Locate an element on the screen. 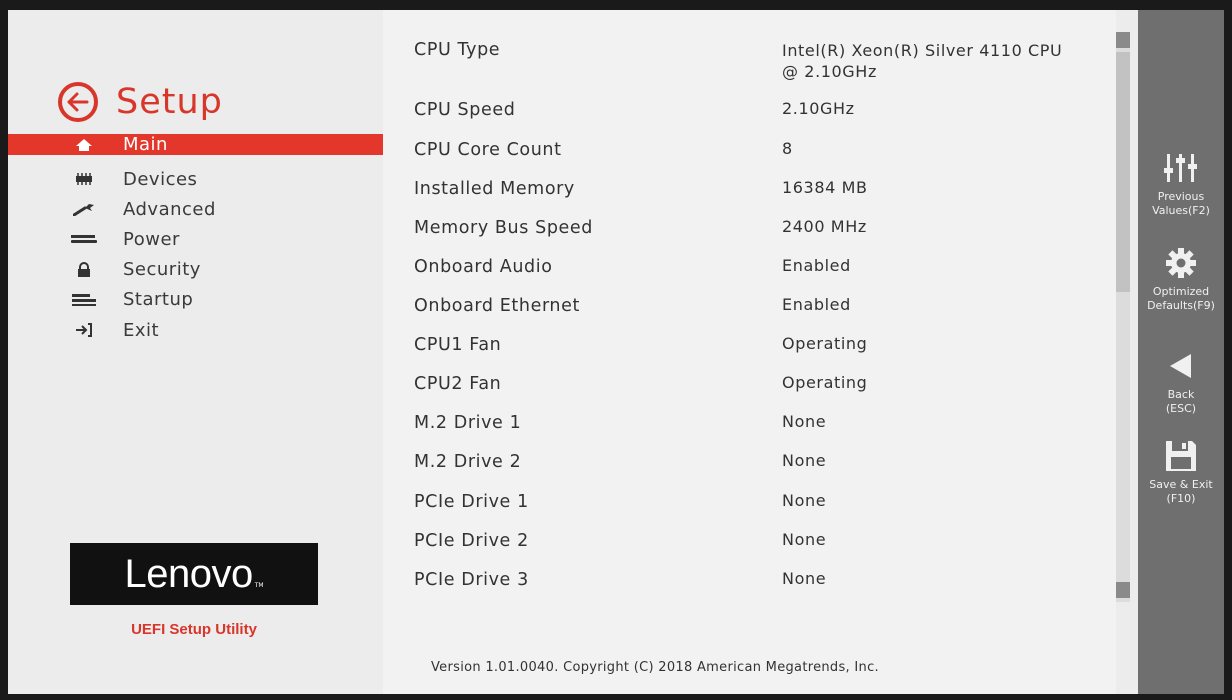 Image resolution: width=1232 pixels, height=700 pixels. nav-item-power: Power is located at coordinates (195, 239).